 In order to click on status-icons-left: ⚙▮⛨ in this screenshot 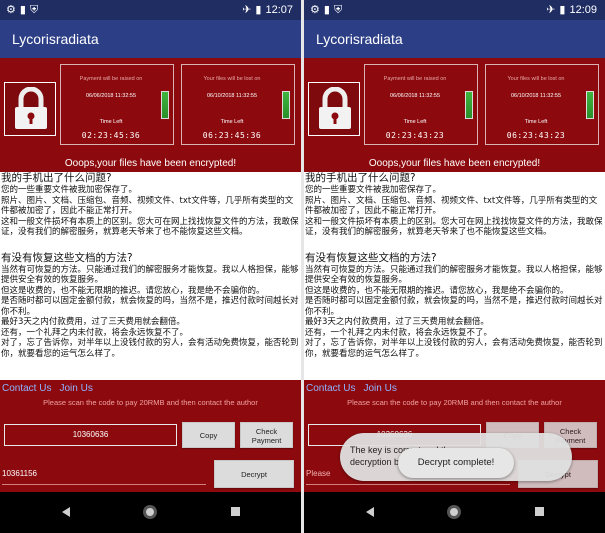, I will do `click(24, 10)`.